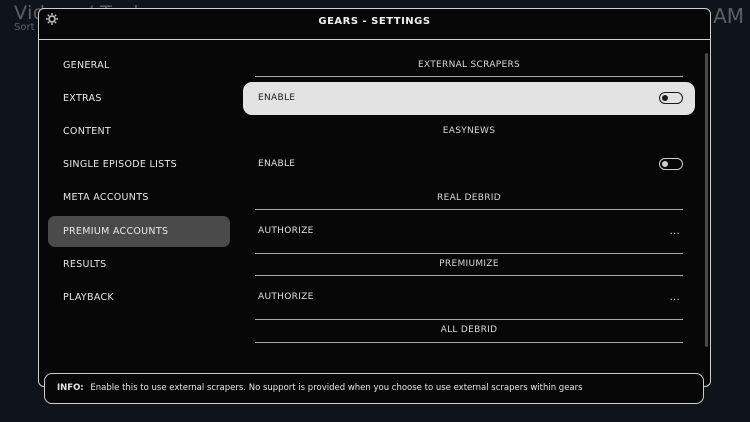  Describe the element at coordinates (469, 330) in the screenshot. I see `section-header-all-debrid: ALL DEBRID` at that location.